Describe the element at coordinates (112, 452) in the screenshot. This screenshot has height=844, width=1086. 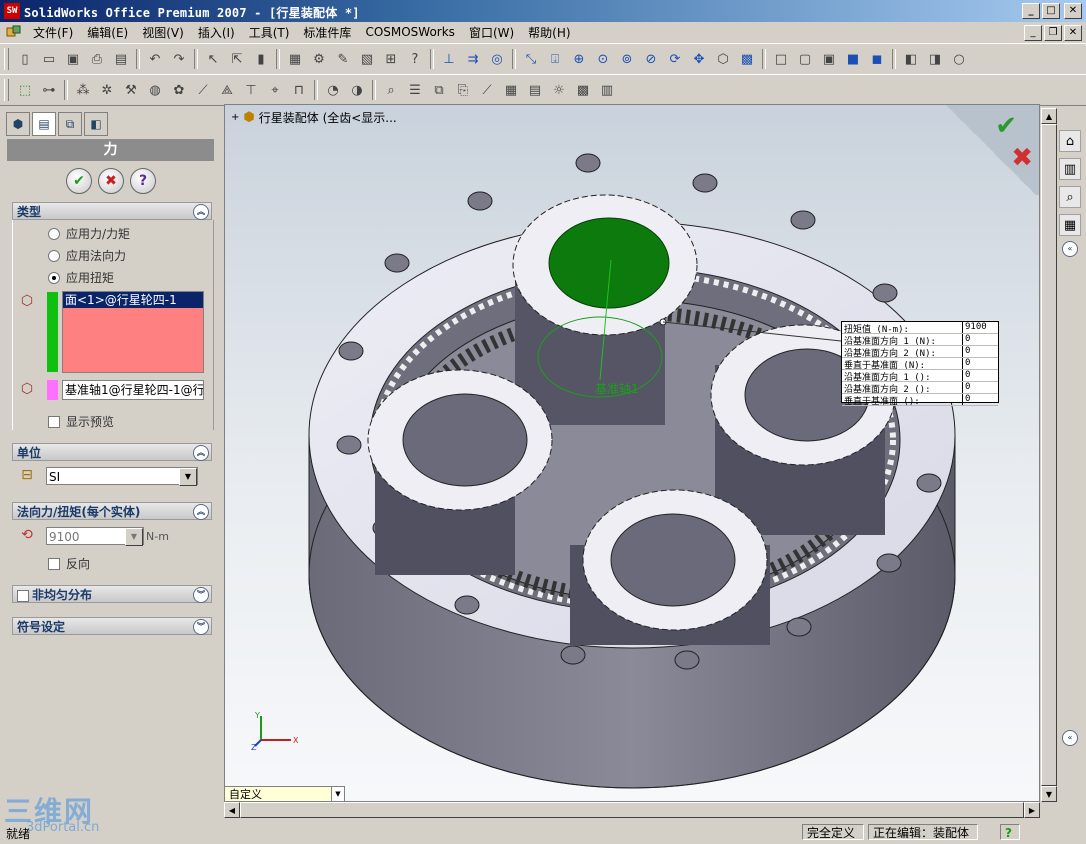
I see `units-group-header: 单位 ︽` at that location.